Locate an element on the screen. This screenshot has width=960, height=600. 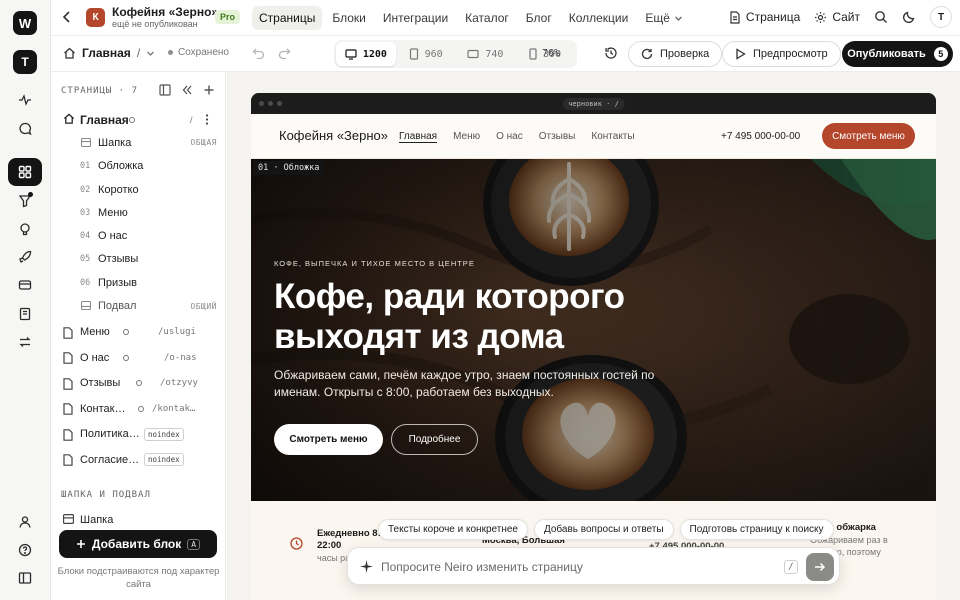
nav-catalog: Каталог is located at coordinates (487, 18).